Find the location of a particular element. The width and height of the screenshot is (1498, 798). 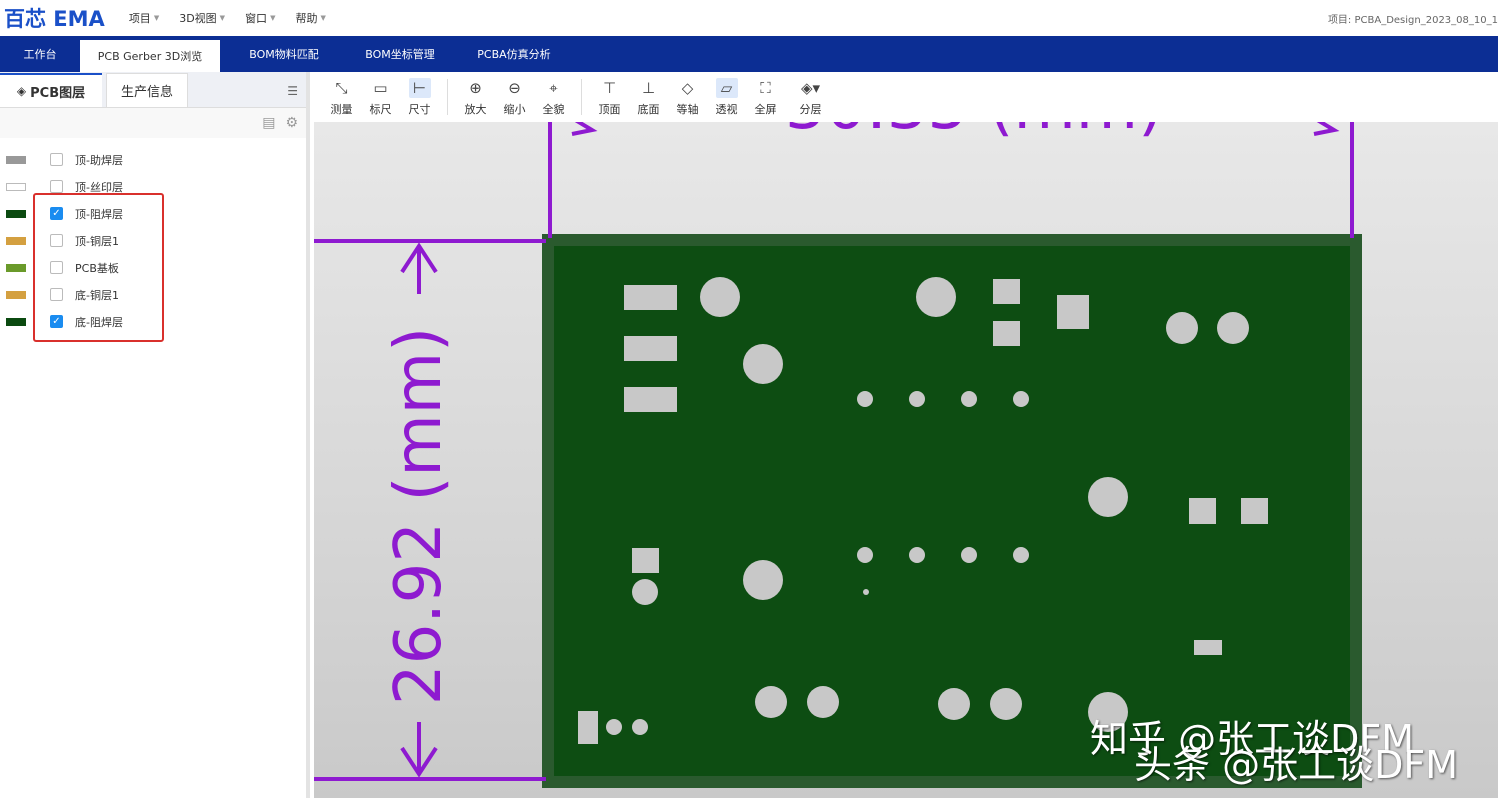

fit-view-icon: ⌖ is located at coordinates (553, 87).